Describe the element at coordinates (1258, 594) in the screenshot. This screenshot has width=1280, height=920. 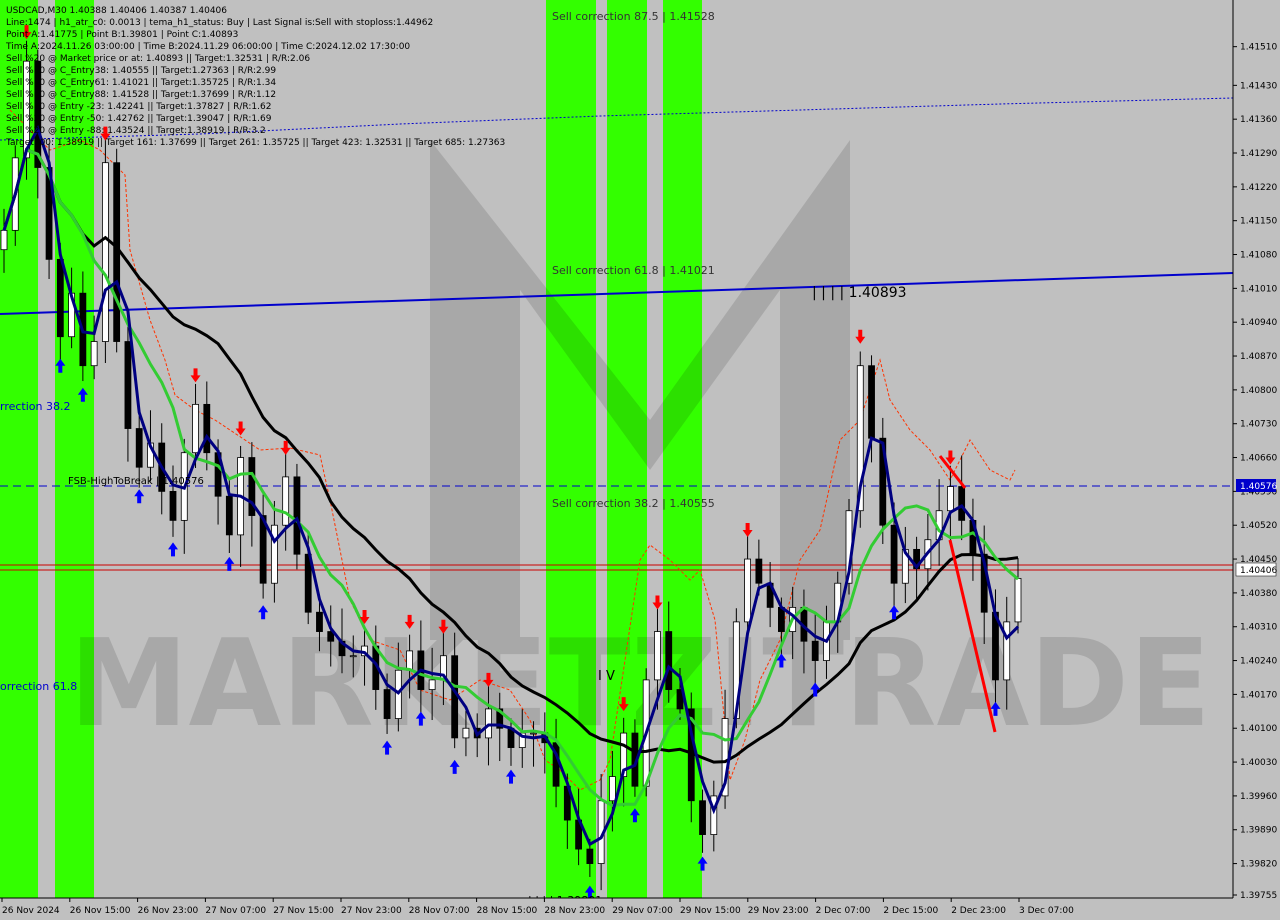
I see `y-tick-label: 1.40380` at that location.